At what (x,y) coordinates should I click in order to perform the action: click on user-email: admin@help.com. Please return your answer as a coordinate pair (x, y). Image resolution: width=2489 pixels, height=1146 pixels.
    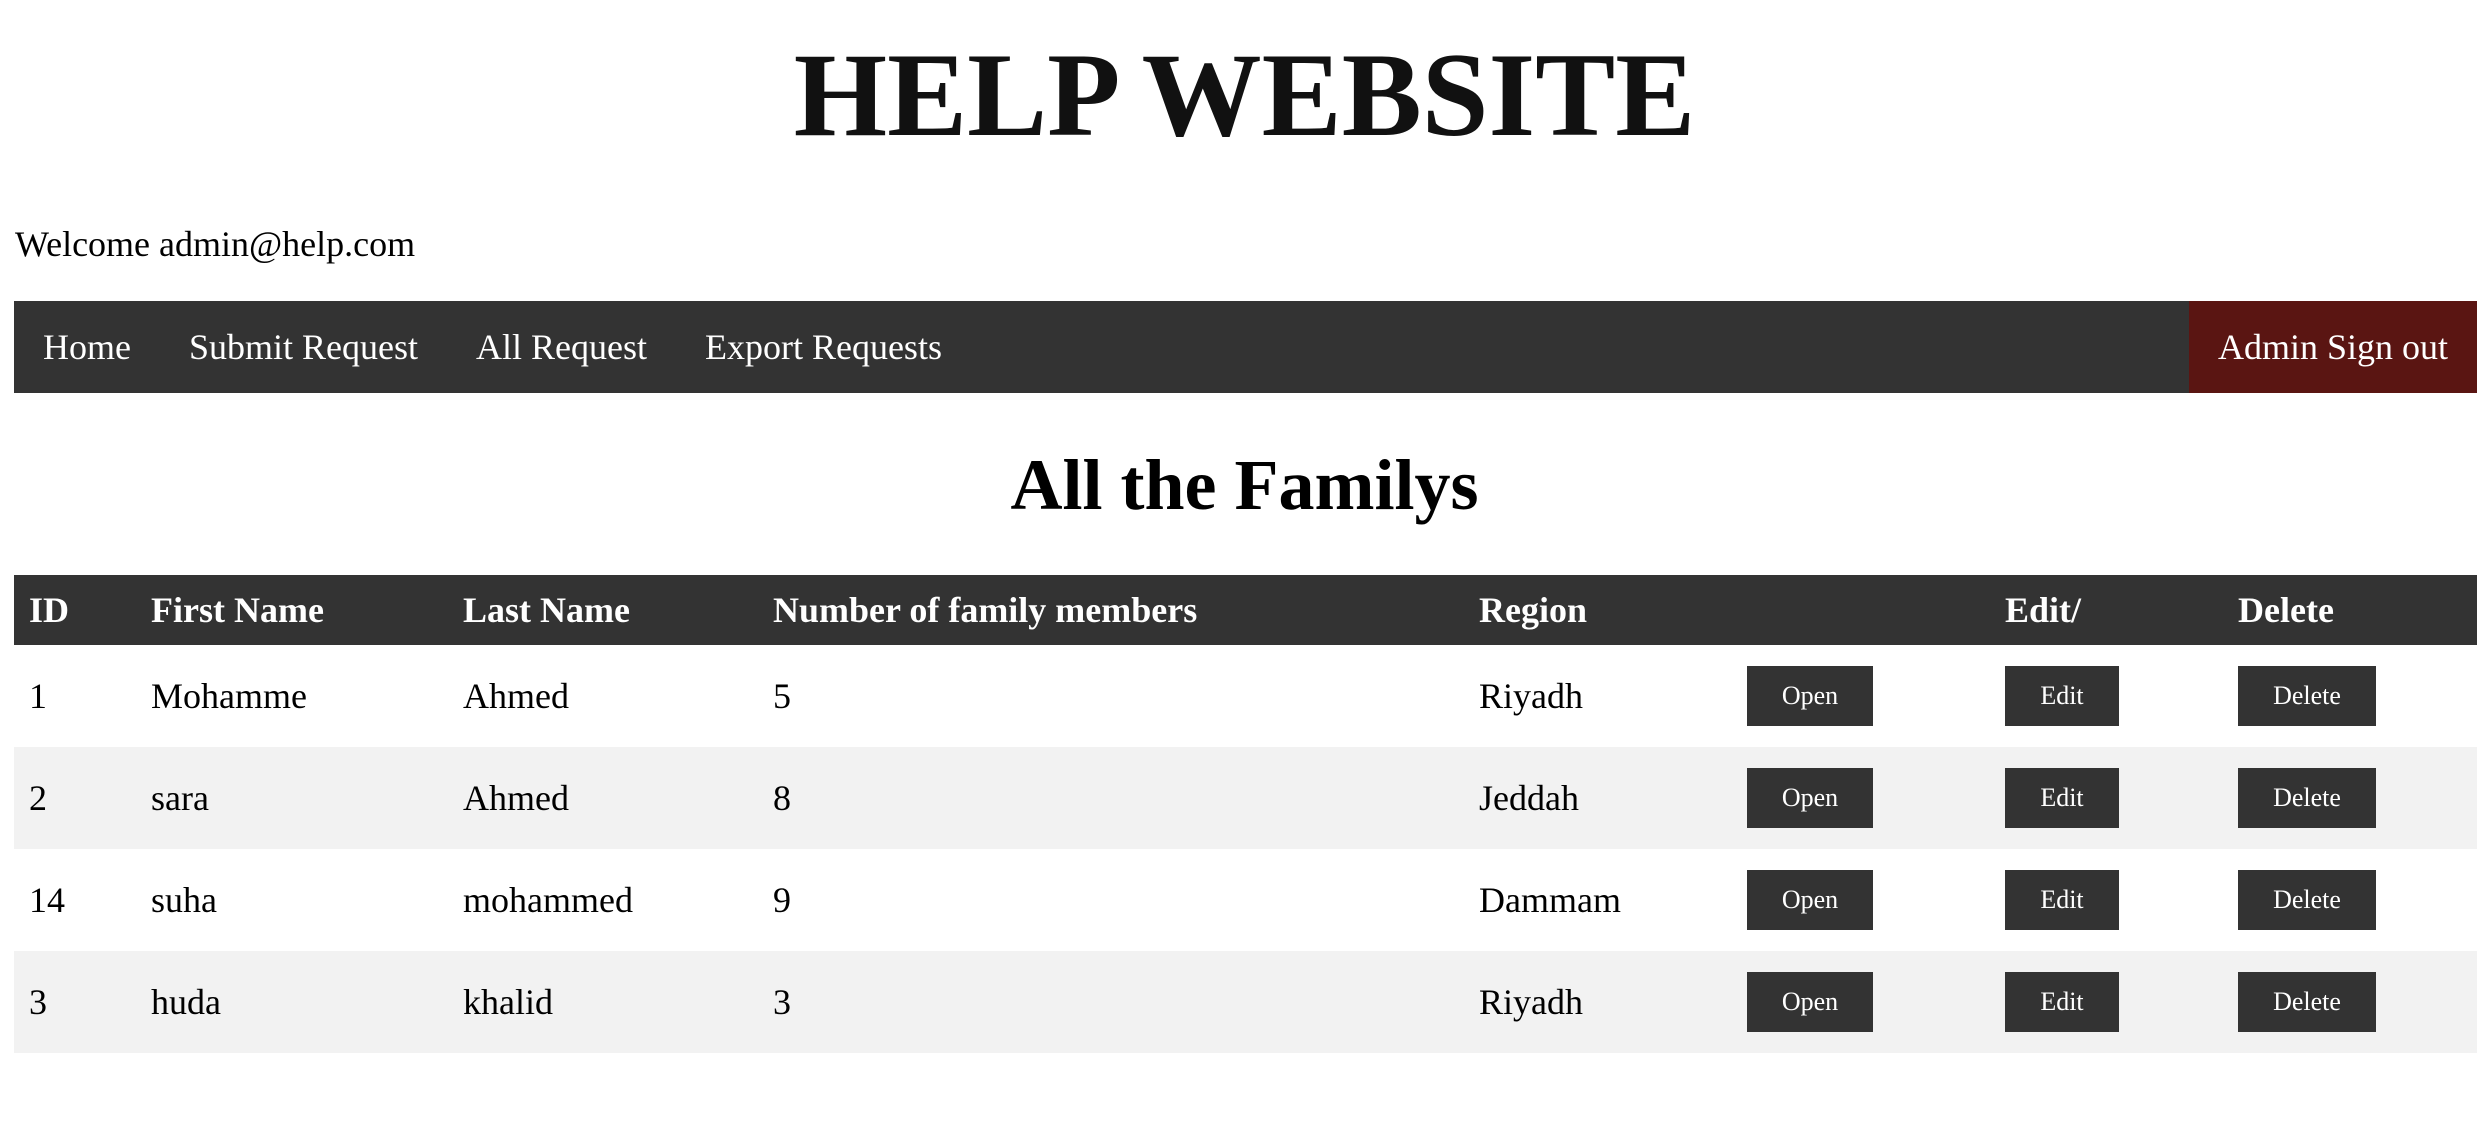
    Looking at the image, I should click on (287, 244).